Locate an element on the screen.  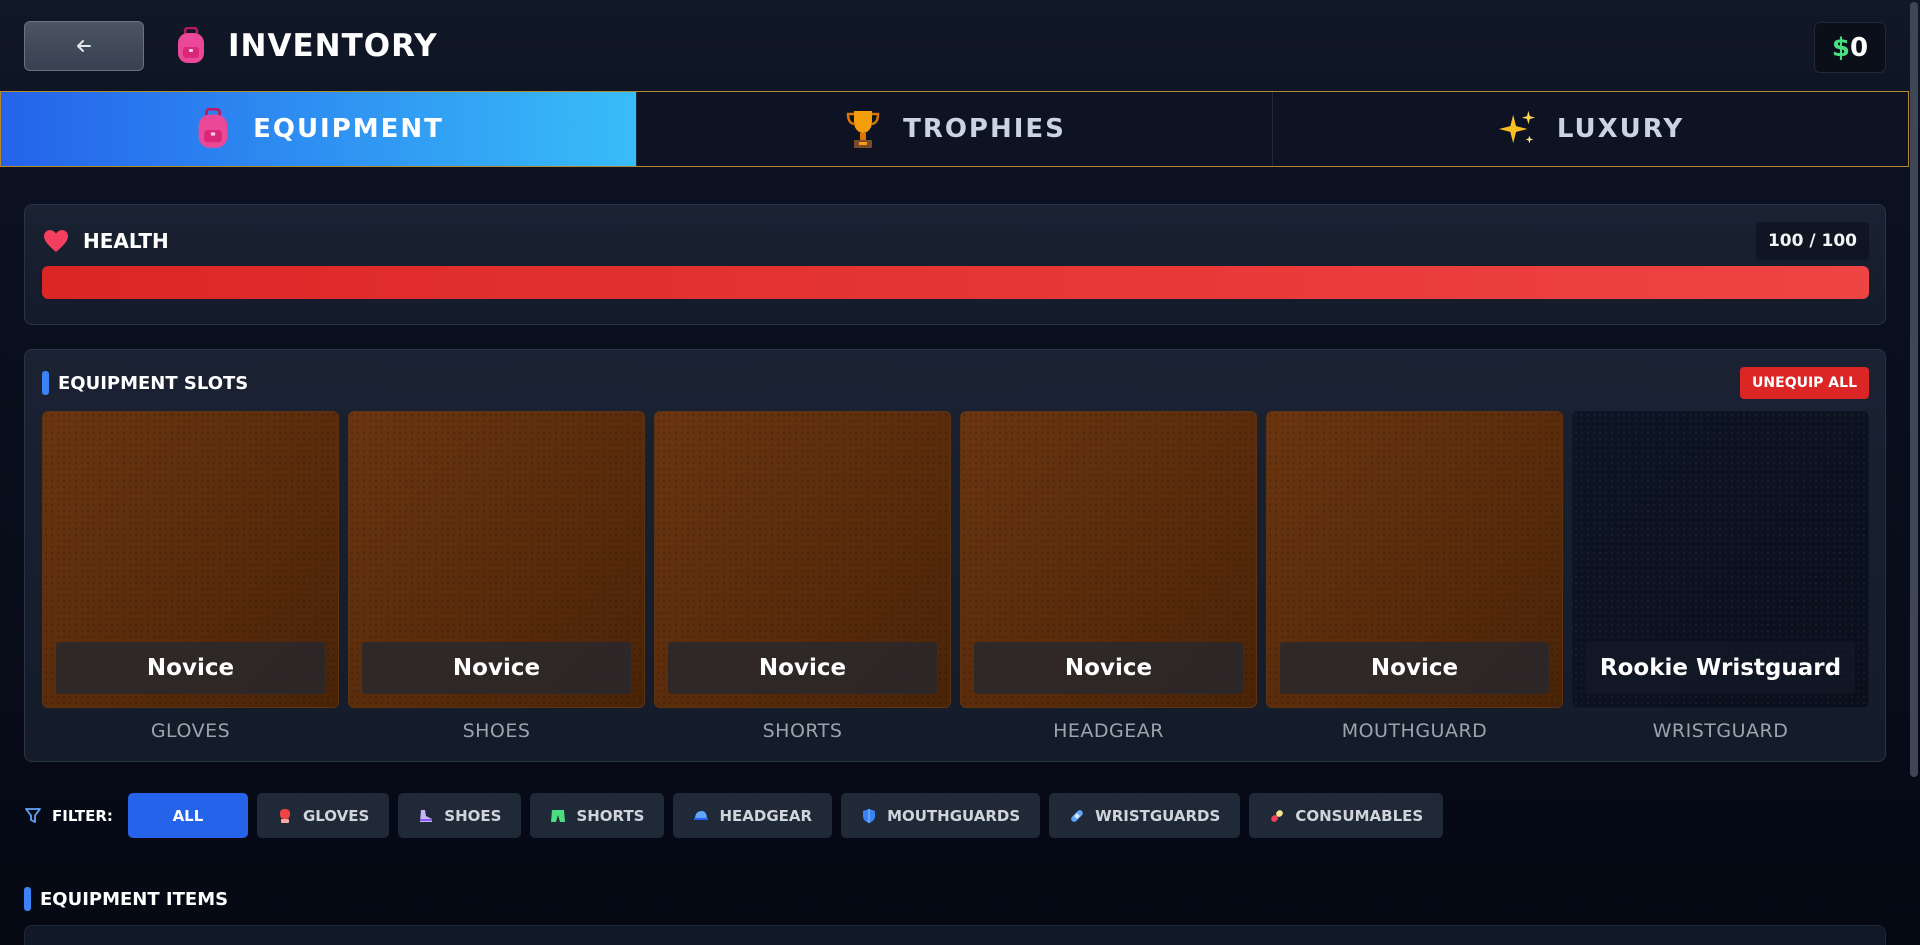
chip-label: SHOES is located at coordinates (473, 815).